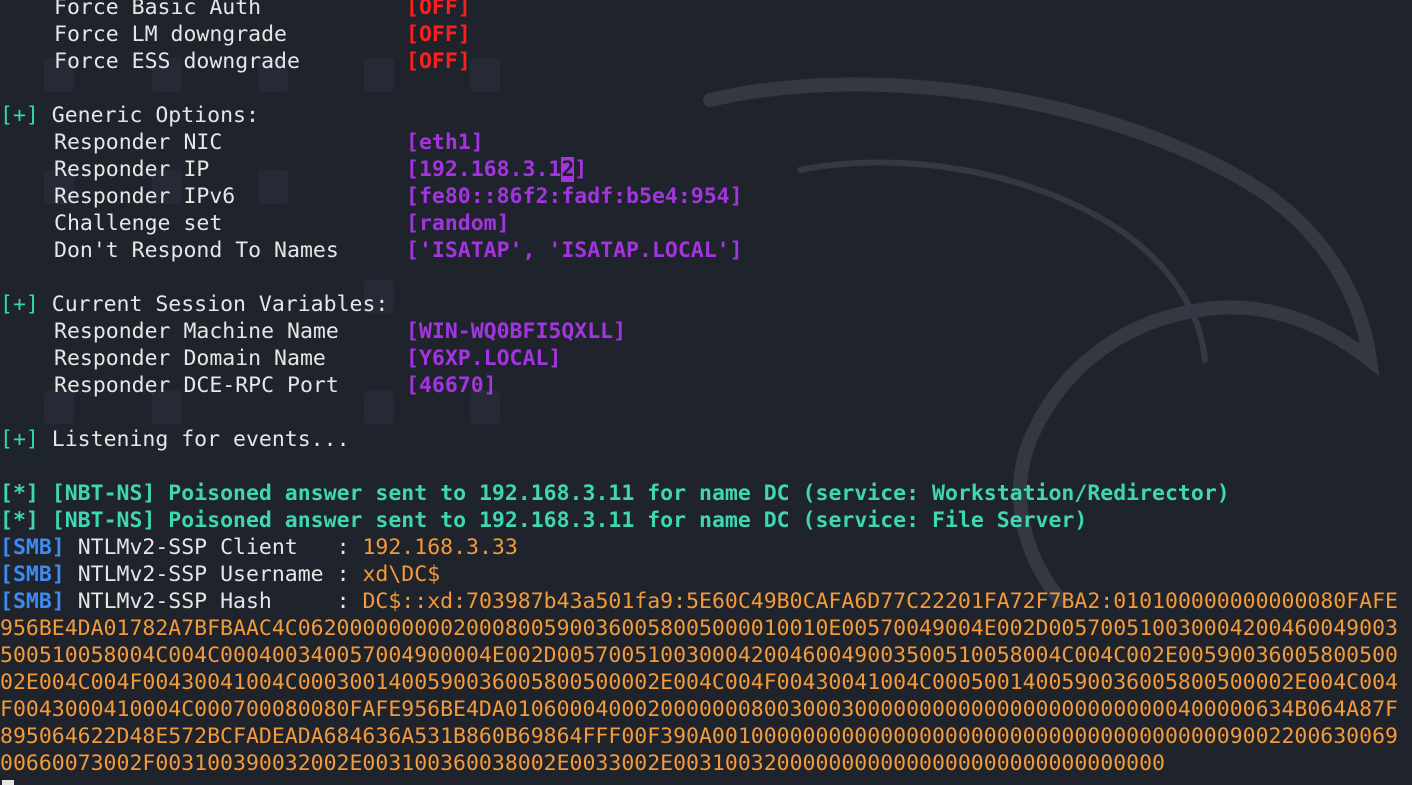 This screenshot has height=785, width=1412. I want to click on option-line: Responder Machine Name [WIN-WQ0BFI5QXLL], so click(706, 331).